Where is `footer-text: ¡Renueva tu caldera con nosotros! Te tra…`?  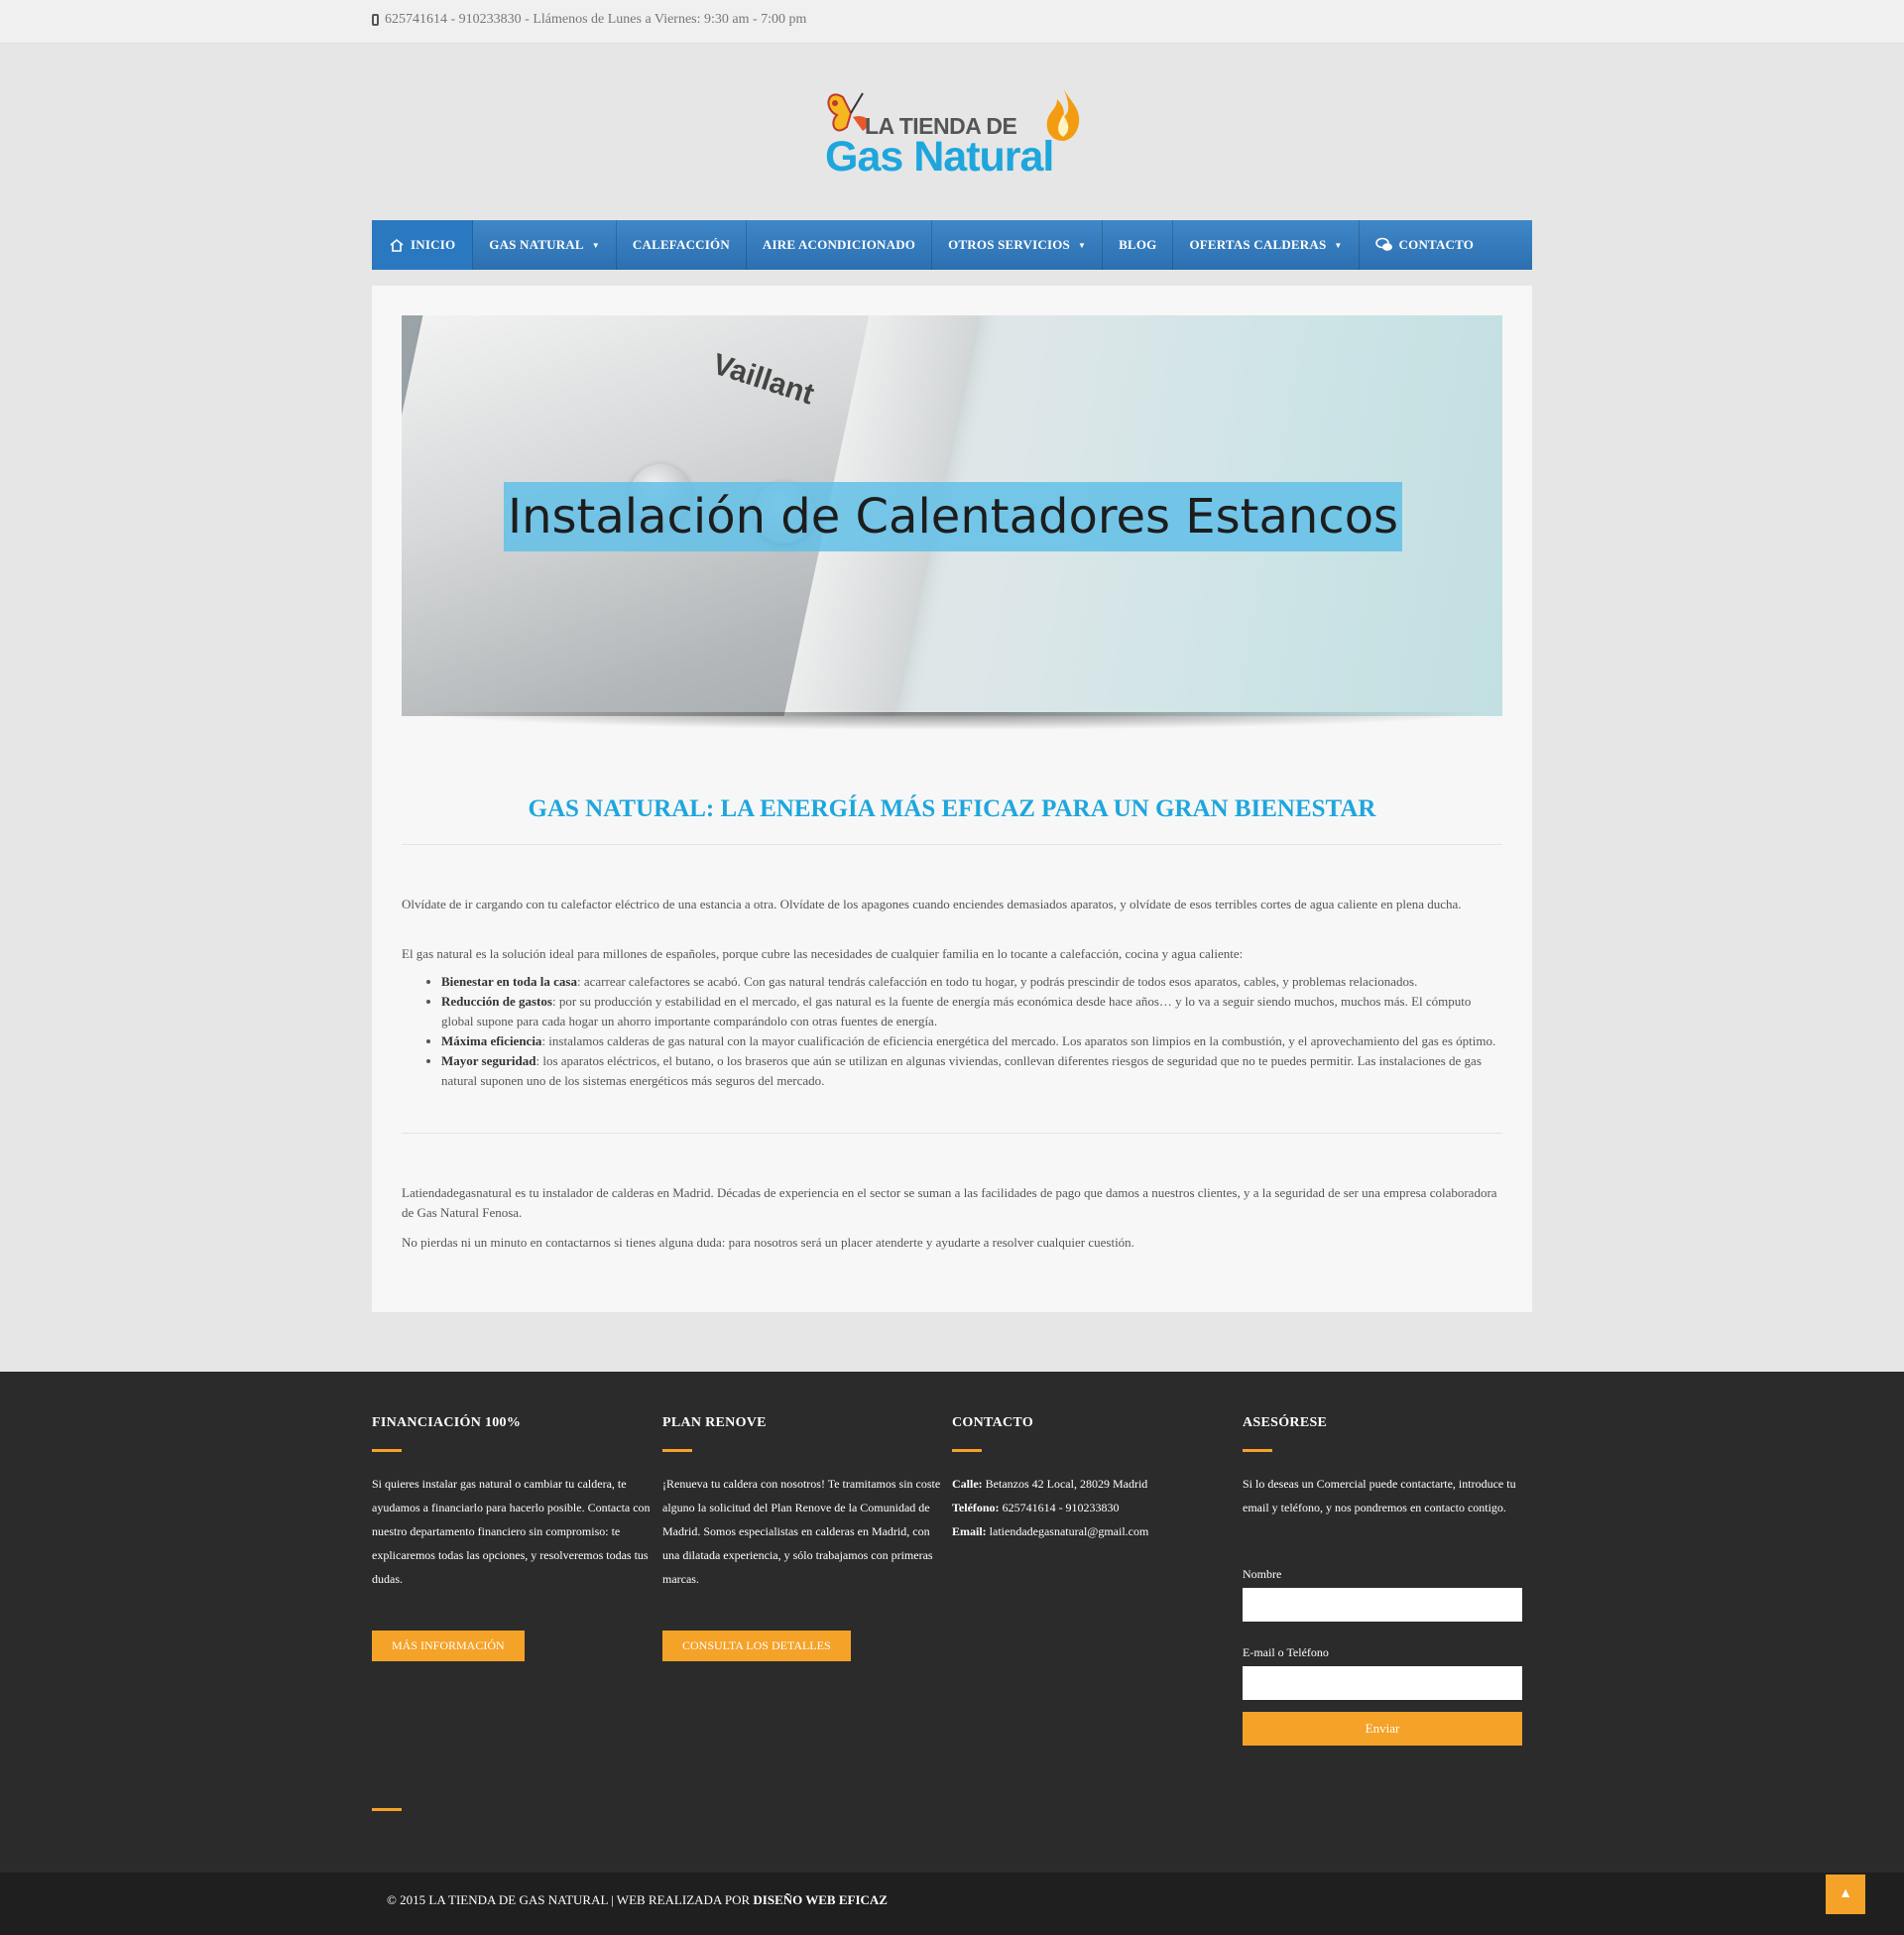
footer-text: ¡Renueva tu caldera con nosotros! Te tra… is located at coordinates (801, 1531).